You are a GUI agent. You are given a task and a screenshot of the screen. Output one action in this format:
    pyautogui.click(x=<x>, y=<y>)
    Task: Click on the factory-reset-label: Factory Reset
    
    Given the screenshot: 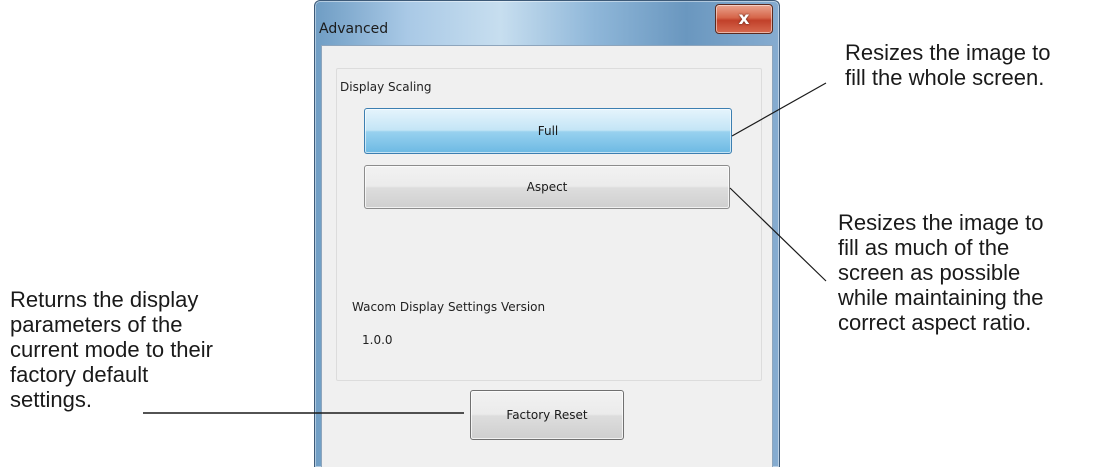 What is the action you would take?
    pyautogui.click(x=547, y=415)
    